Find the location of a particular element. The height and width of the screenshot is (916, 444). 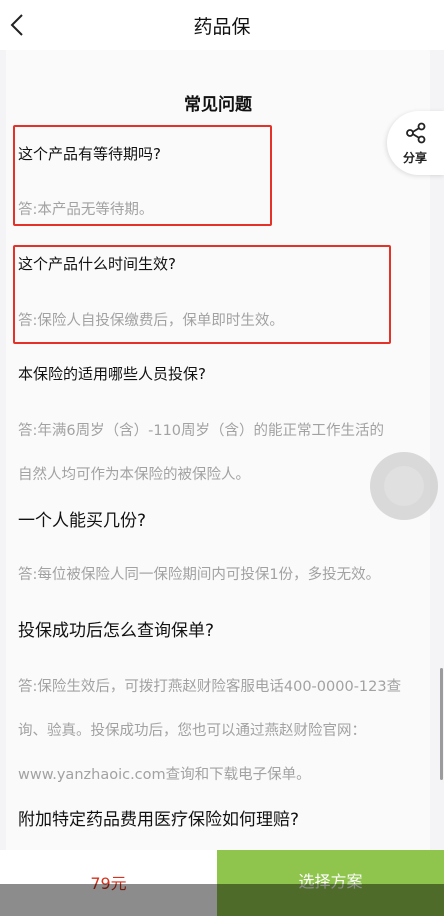

faq-answer-5-line-2: 询、验真。投保成功后，您也可以通过燕赵财险官网： is located at coordinates (192, 731).